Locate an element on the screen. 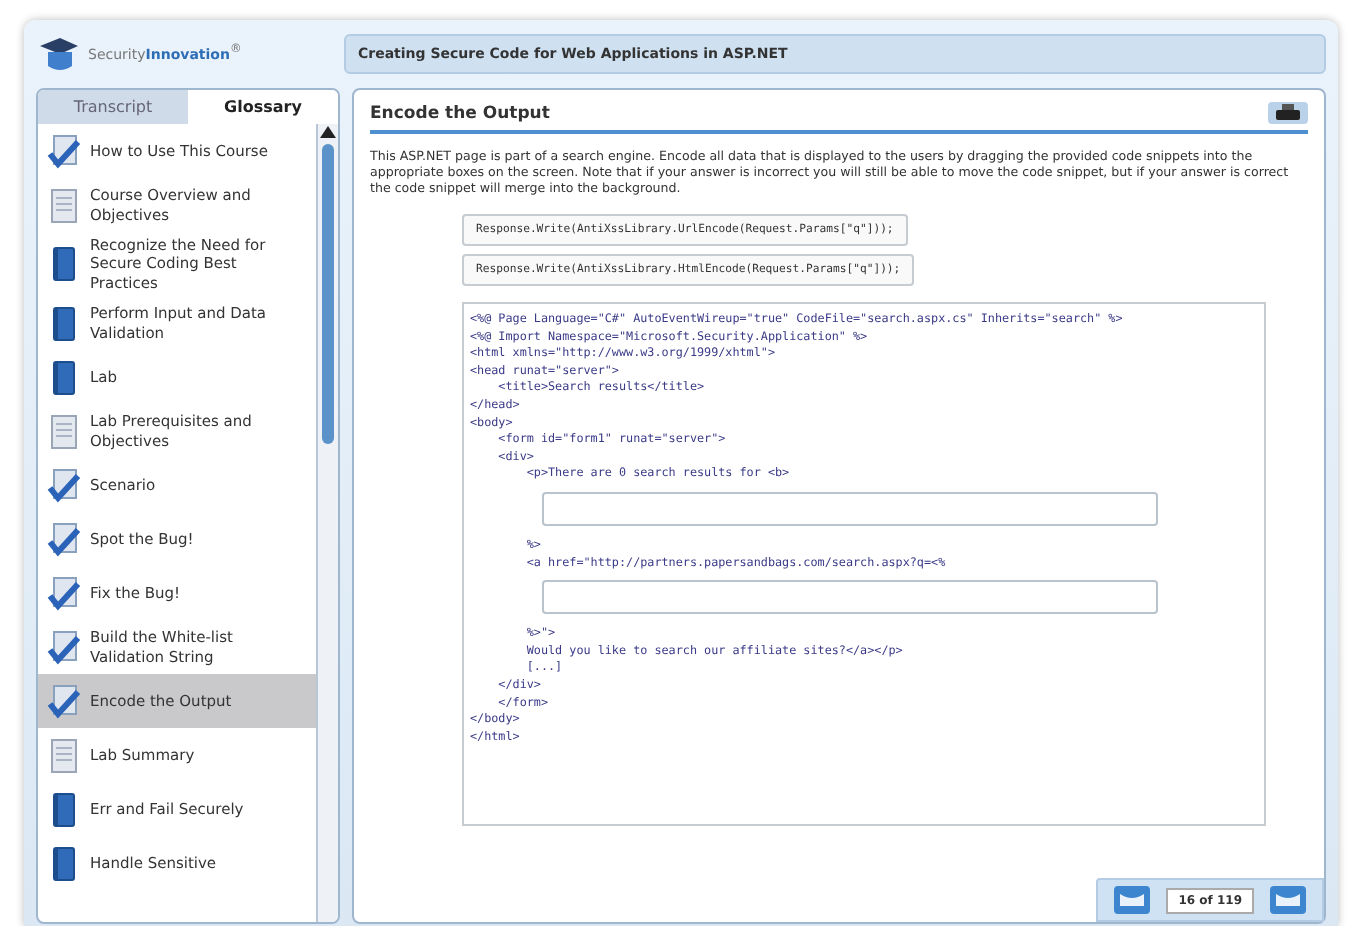 The image size is (1362, 926). scrollbar is located at coordinates (327, 523).